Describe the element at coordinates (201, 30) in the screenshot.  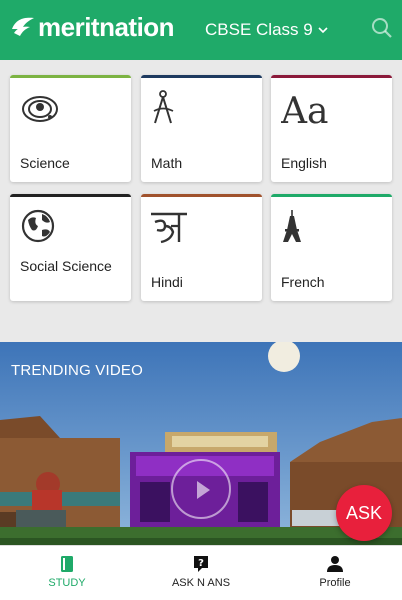
I see `top-app-bar: meritnation CBSE Class 9` at that location.